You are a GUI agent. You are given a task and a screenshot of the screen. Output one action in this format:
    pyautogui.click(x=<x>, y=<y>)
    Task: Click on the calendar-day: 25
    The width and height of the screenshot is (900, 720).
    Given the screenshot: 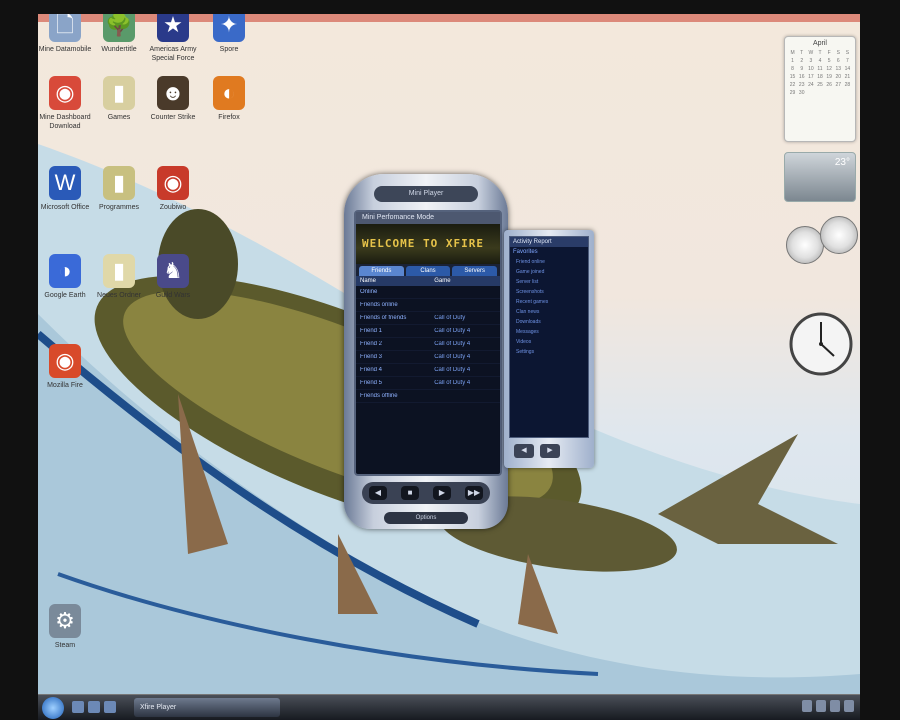 What is the action you would take?
    pyautogui.click(x=819, y=85)
    